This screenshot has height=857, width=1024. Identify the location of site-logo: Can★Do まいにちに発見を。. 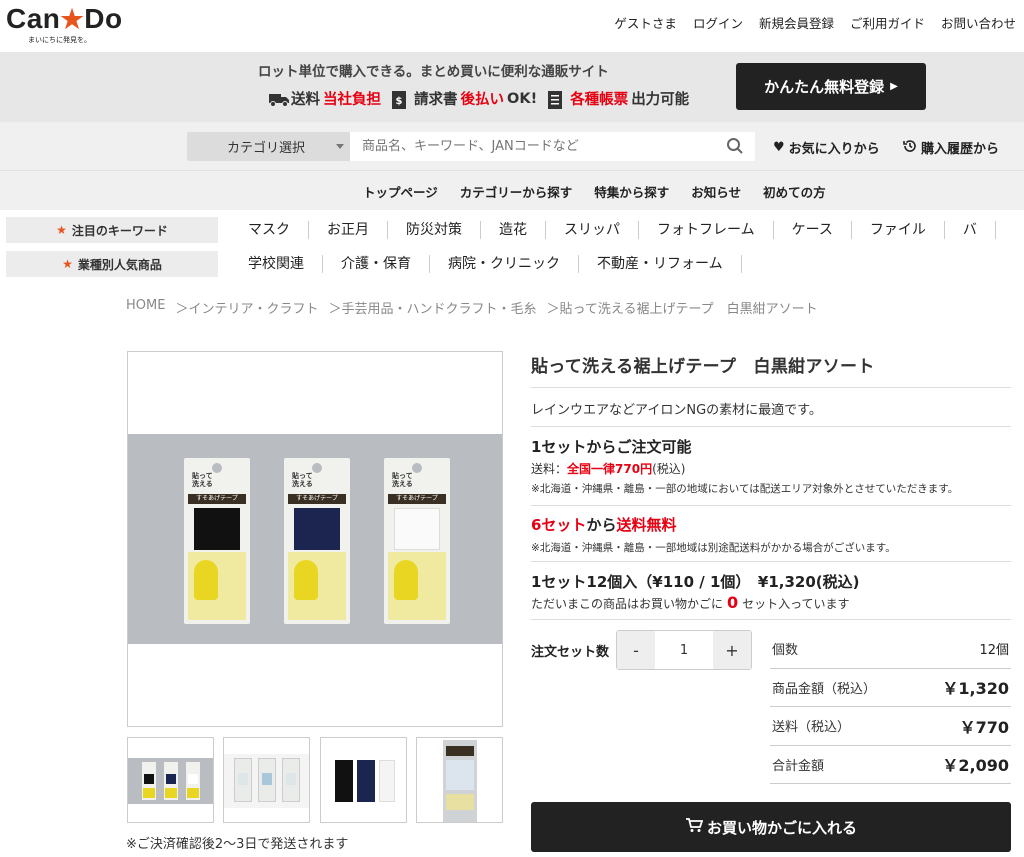
(64, 24).